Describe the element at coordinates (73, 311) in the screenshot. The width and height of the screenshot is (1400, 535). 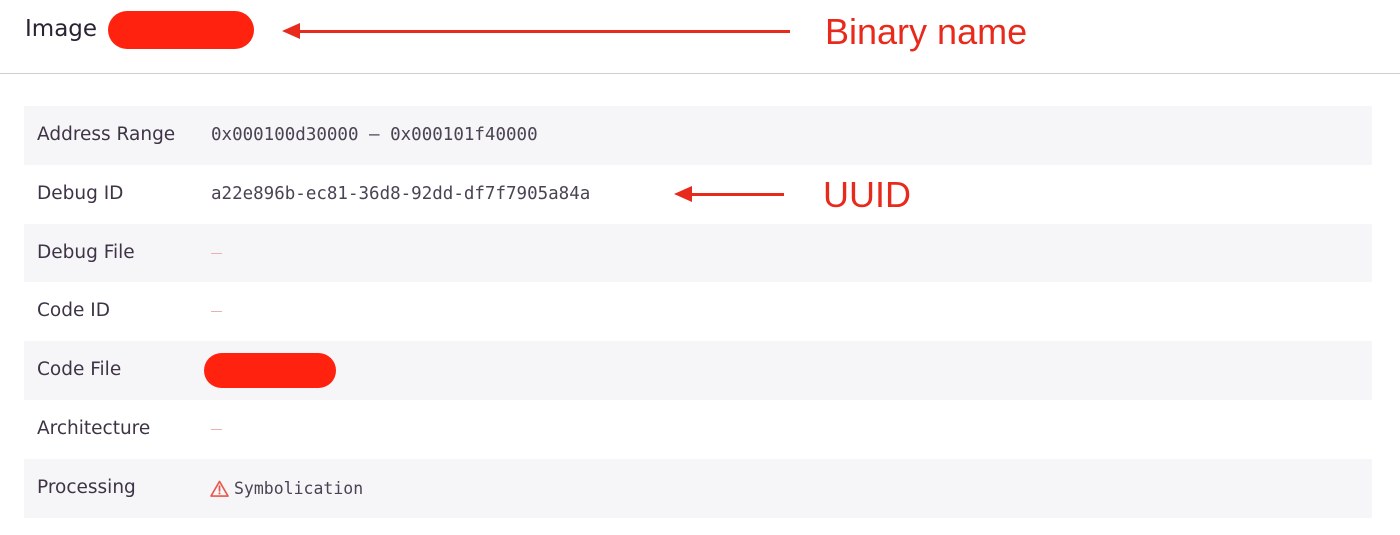
I see `code-id-label: Code ID` at that location.